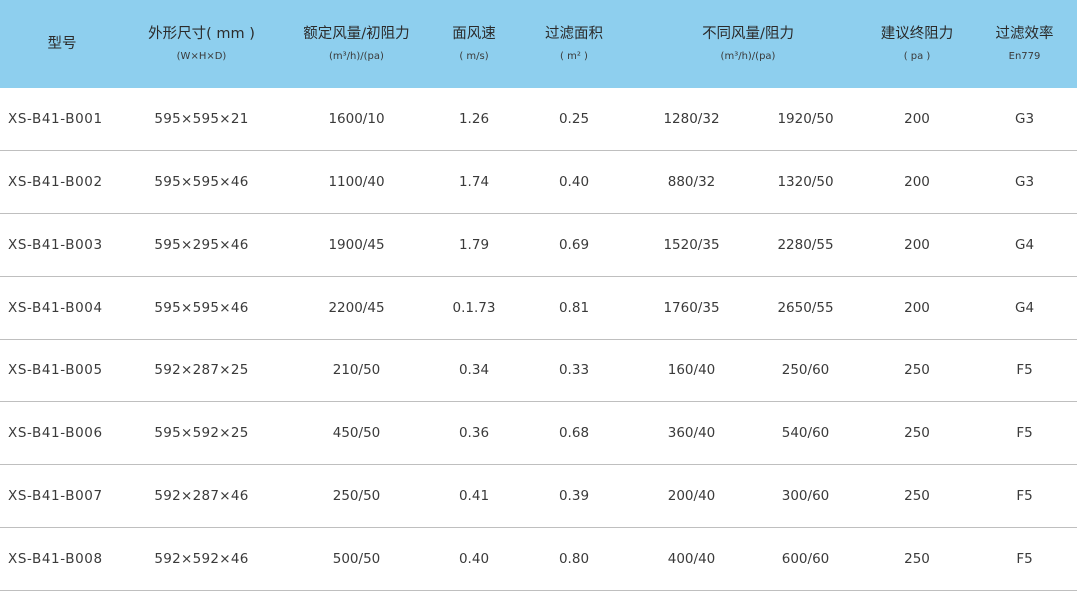 This screenshot has height=594, width=1077. What do you see at coordinates (201, 370) in the screenshot?
I see `cell-size: 592×287×25` at bounding box center [201, 370].